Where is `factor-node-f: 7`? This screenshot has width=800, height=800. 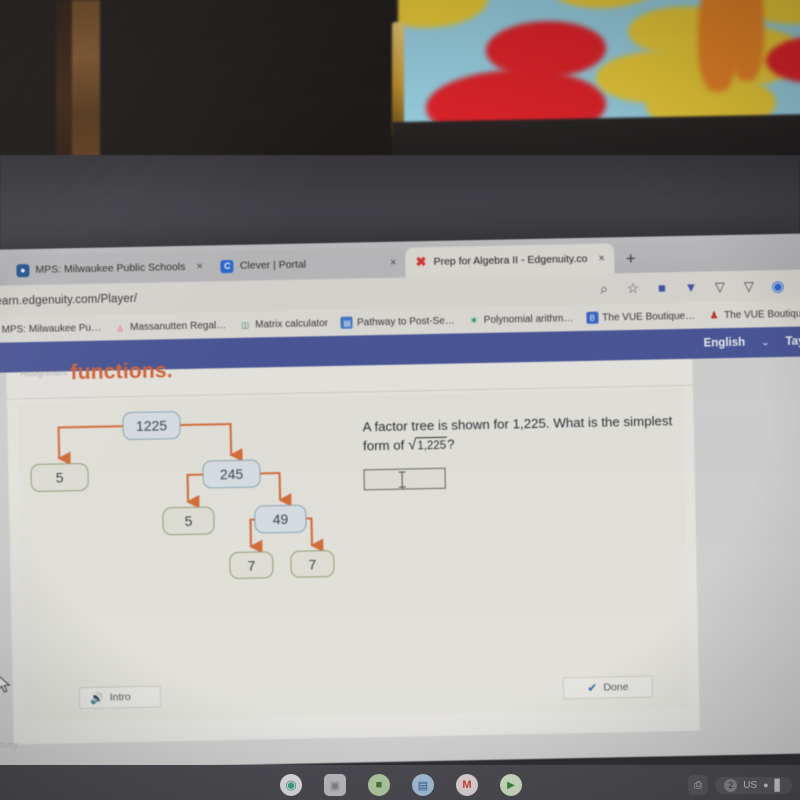 factor-node-f: 7 is located at coordinates (312, 563).